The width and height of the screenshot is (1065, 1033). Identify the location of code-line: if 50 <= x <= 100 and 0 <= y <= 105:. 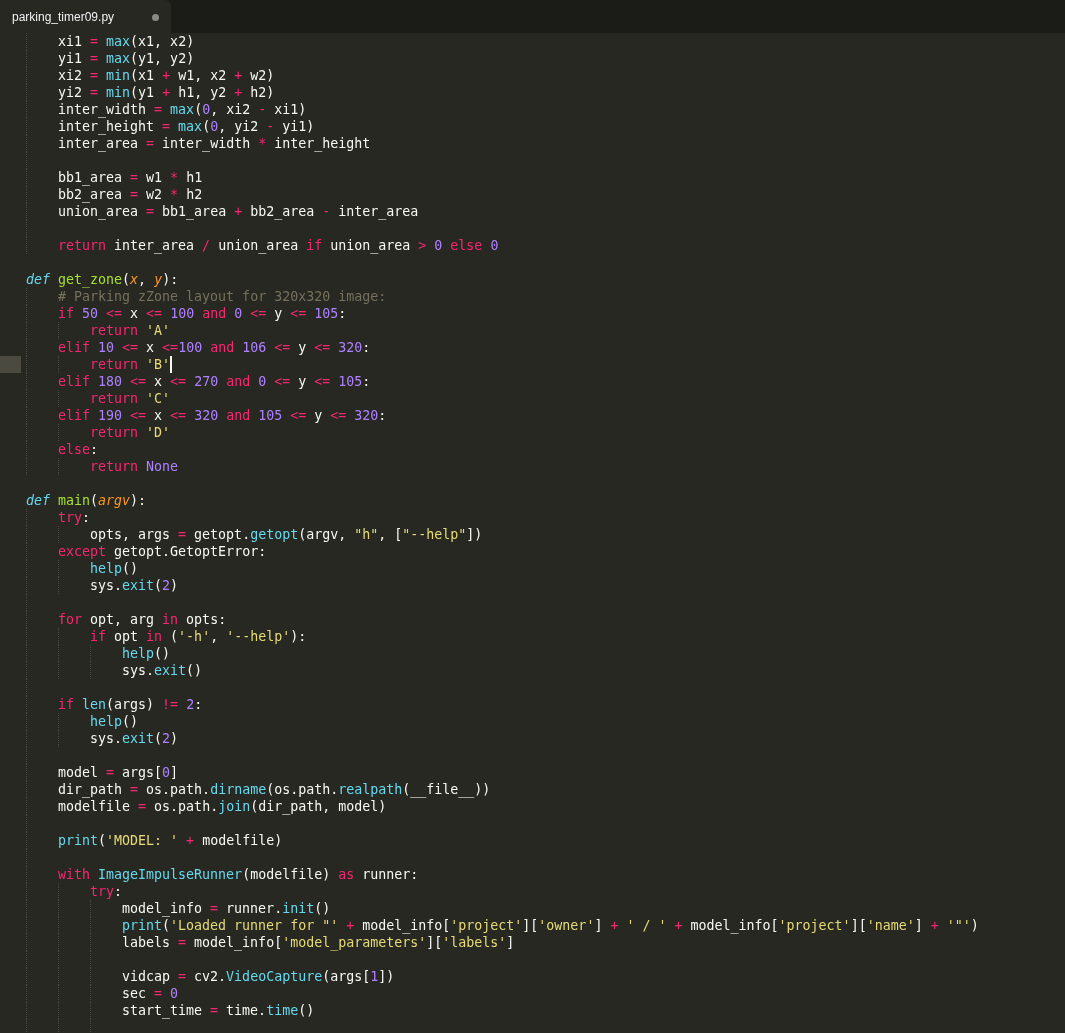
(202, 313).